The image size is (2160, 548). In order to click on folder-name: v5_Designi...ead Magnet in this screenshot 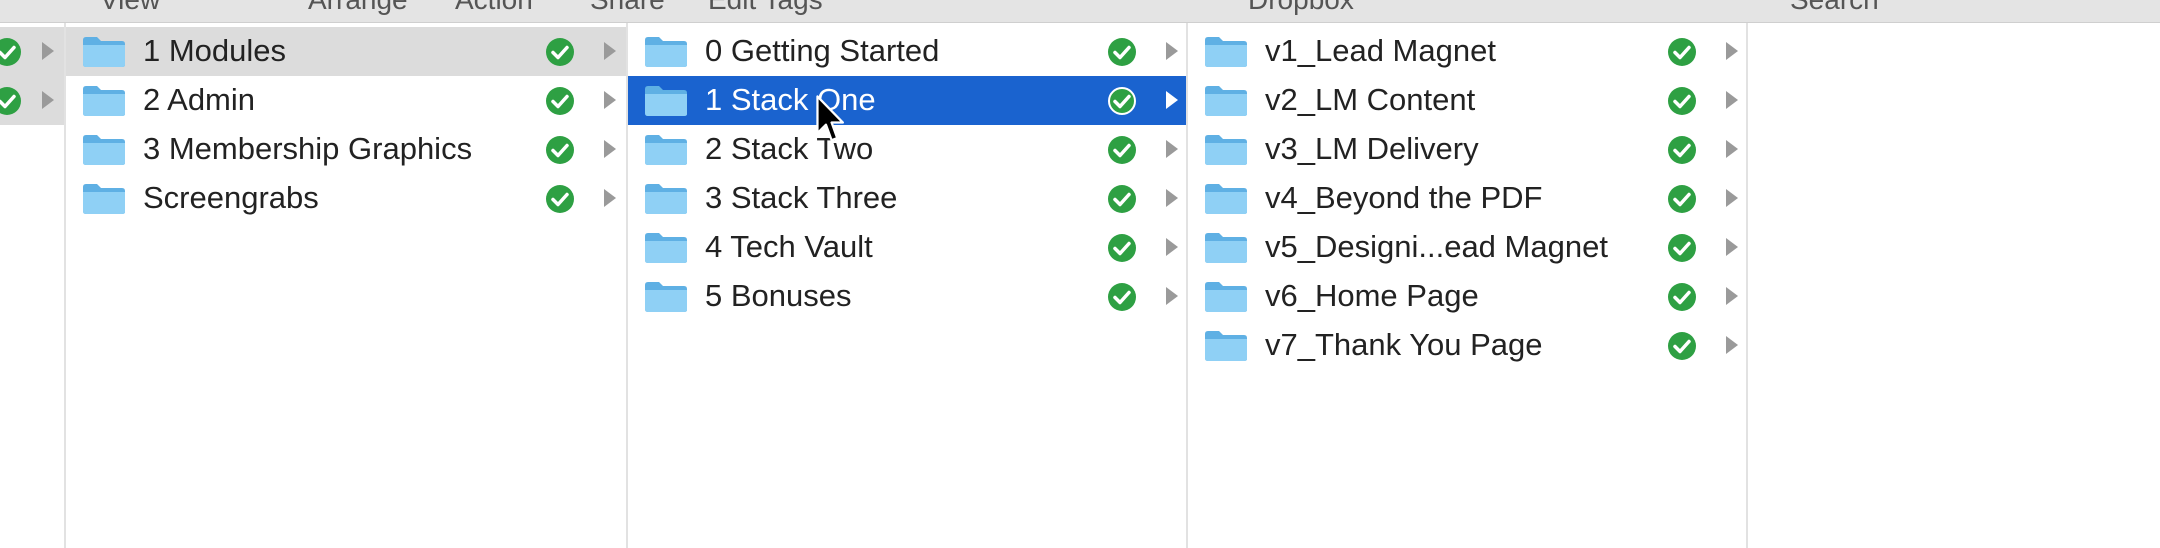, I will do `click(1436, 246)`.